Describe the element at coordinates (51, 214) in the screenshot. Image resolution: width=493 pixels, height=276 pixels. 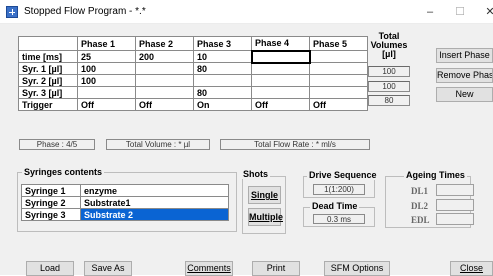
I see `syringe-name: Syringe 3` at that location.